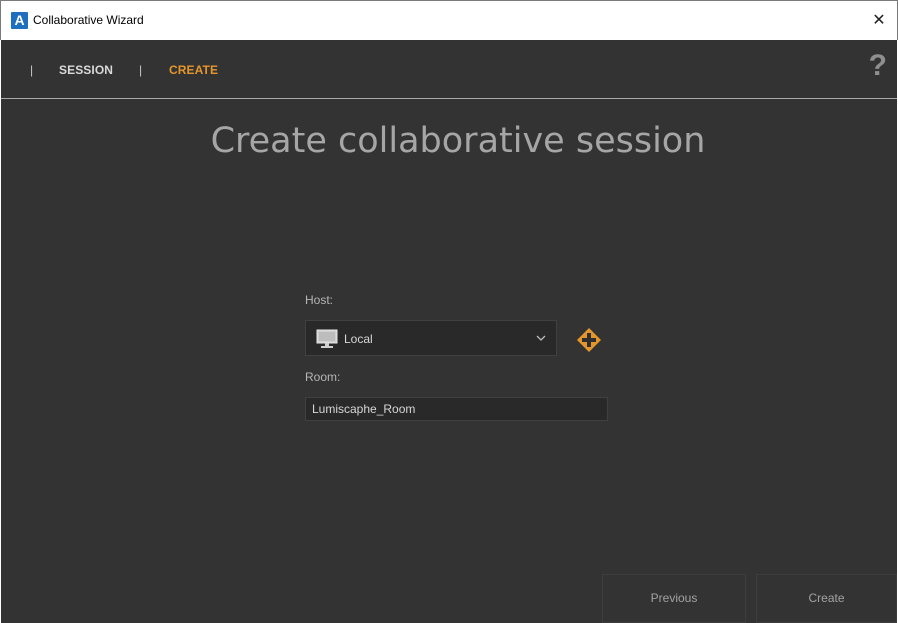  What do you see at coordinates (431, 338) in the screenshot?
I see `host-select: Local` at bounding box center [431, 338].